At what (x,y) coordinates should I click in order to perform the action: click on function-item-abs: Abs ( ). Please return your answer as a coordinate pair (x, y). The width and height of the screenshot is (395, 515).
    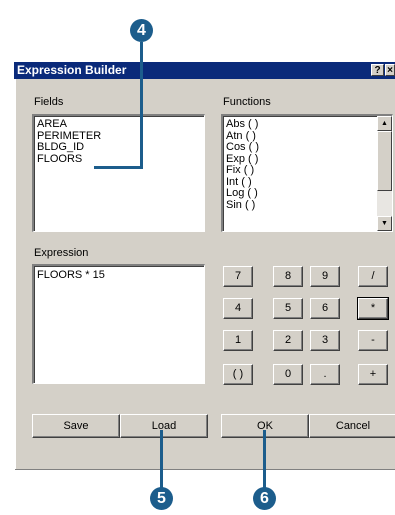
    Looking at the image, I should click on (307, 124).